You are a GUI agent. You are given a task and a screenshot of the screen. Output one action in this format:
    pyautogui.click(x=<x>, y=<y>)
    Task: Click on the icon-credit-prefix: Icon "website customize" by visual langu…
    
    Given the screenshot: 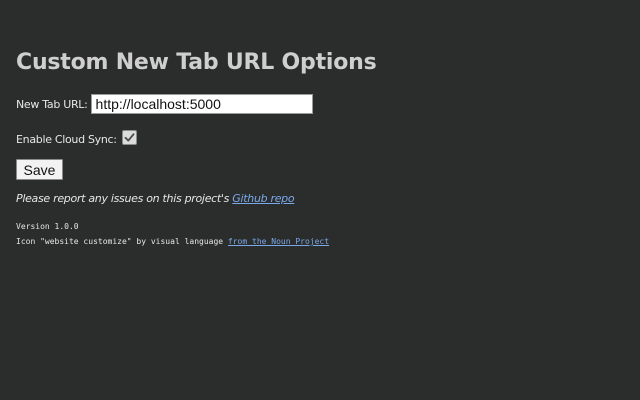 What is the action you would take?
    pyautogui.click(x=122, y=241)
    